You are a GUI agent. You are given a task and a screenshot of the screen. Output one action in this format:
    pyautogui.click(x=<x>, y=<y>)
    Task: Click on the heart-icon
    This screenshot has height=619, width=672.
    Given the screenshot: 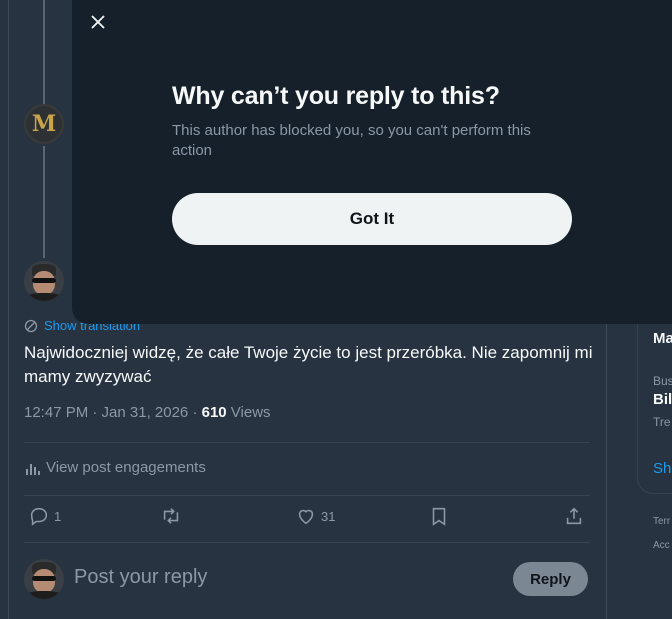 What is the action you would take?
    pyautogui.click(x=306, y=517)
    